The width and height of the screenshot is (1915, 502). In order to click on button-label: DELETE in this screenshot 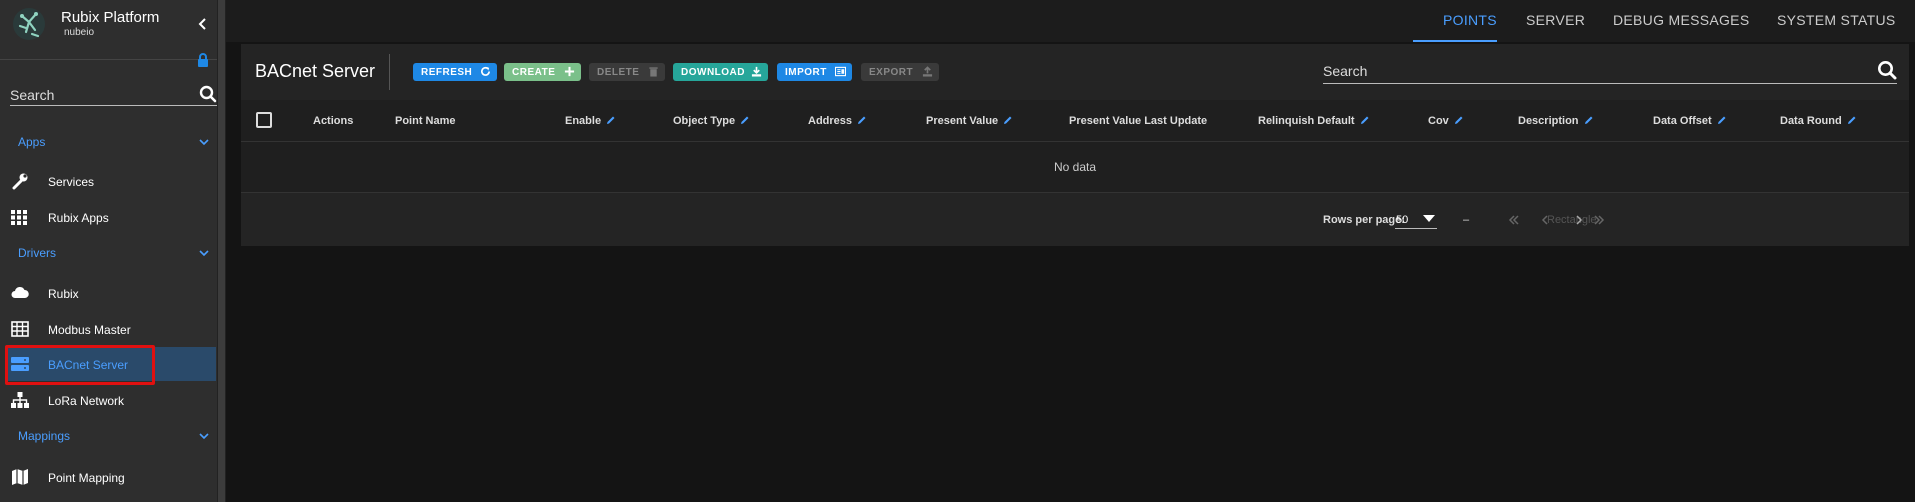, I will do `click(618, 72)`.